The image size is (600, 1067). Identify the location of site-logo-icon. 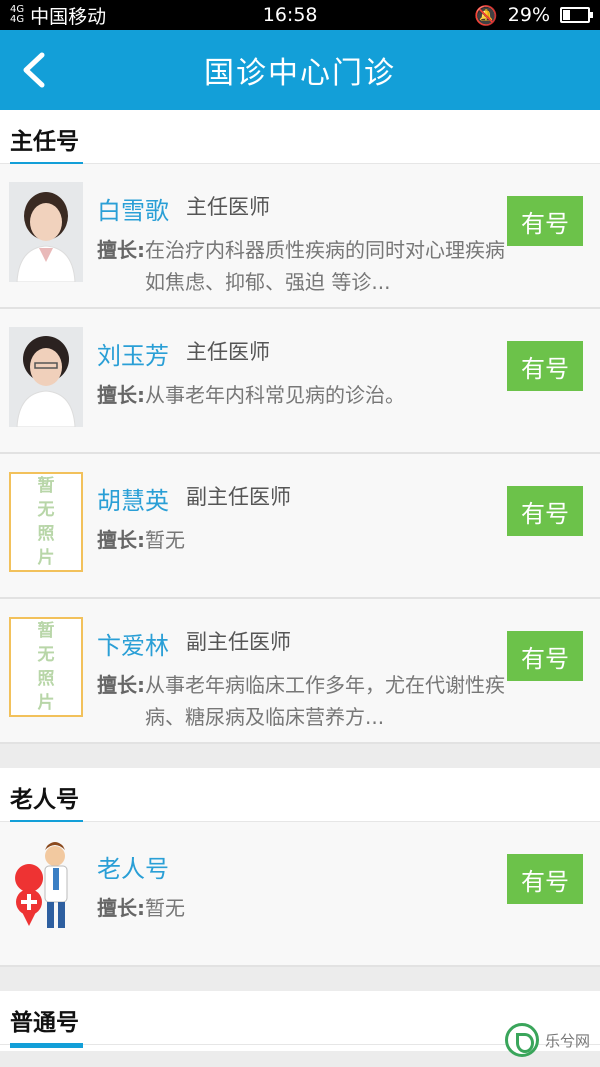
(521, 1040).